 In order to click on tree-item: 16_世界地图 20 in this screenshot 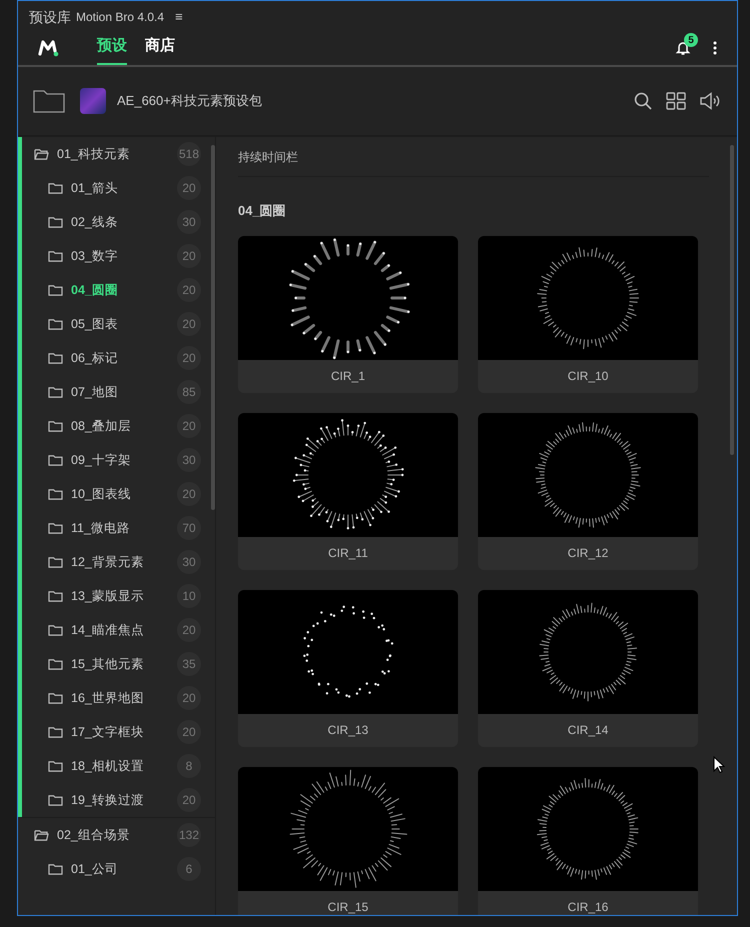, I will do `click(118, 698)`.